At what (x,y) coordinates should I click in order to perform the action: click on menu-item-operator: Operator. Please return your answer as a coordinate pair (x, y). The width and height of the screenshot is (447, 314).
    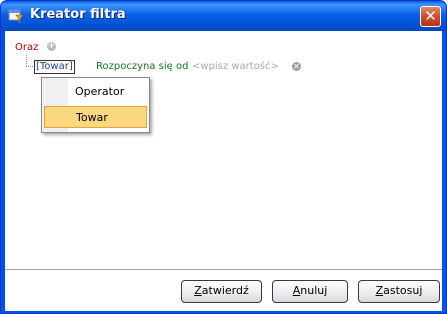
    Looking at the image, I should click on (95, 92).